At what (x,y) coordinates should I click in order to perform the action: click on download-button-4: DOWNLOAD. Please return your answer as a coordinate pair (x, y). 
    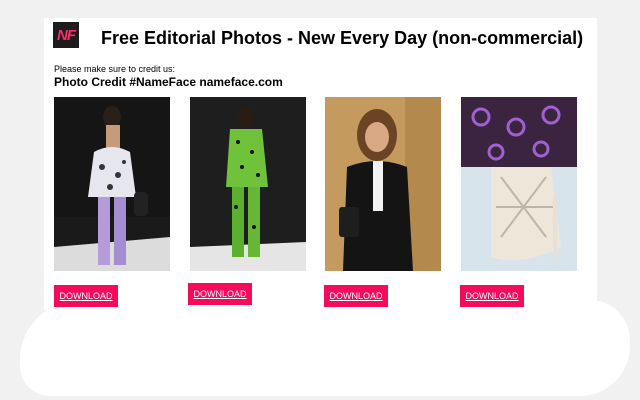
    Looking at the image, I should click on (492, 296).